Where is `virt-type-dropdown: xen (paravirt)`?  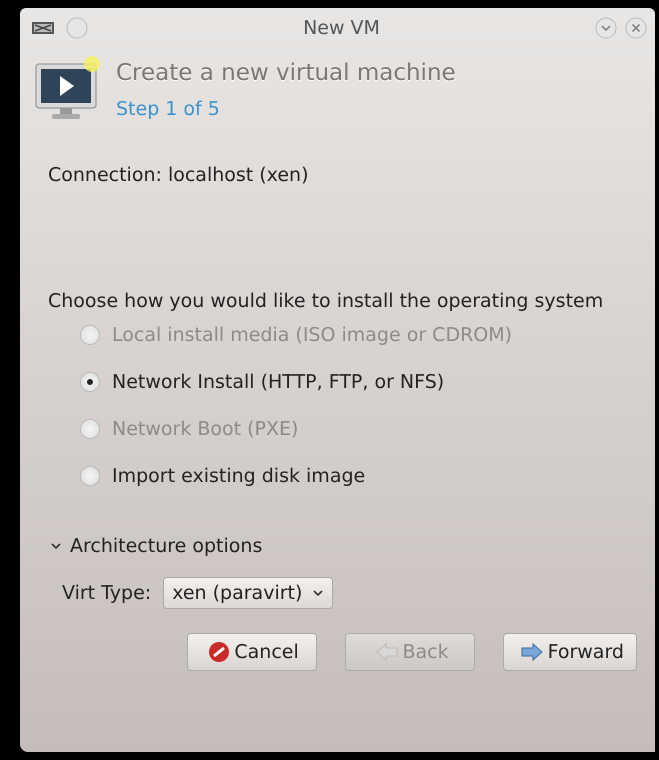
virt-type-dropdown: xen (paravirt) is located at coordinates (248, 593).